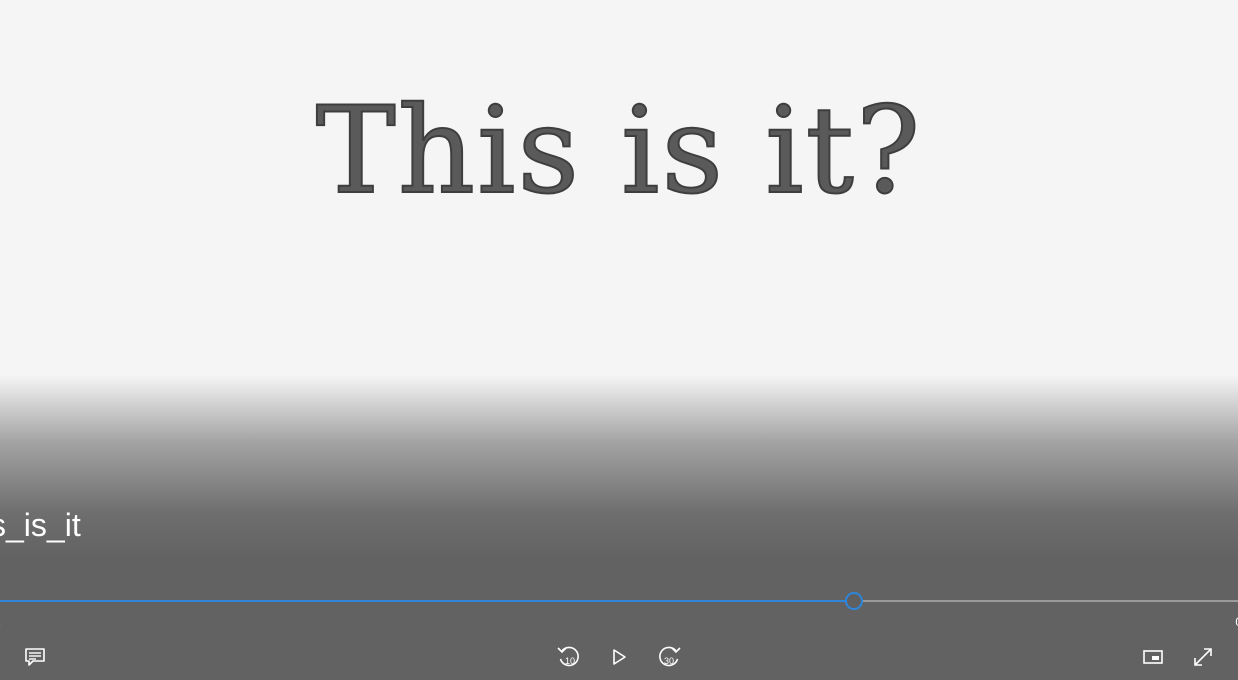 The width and height of the screenshot is (1238, 680). I want to click on skip-back-button: 10, so click(569, 657).